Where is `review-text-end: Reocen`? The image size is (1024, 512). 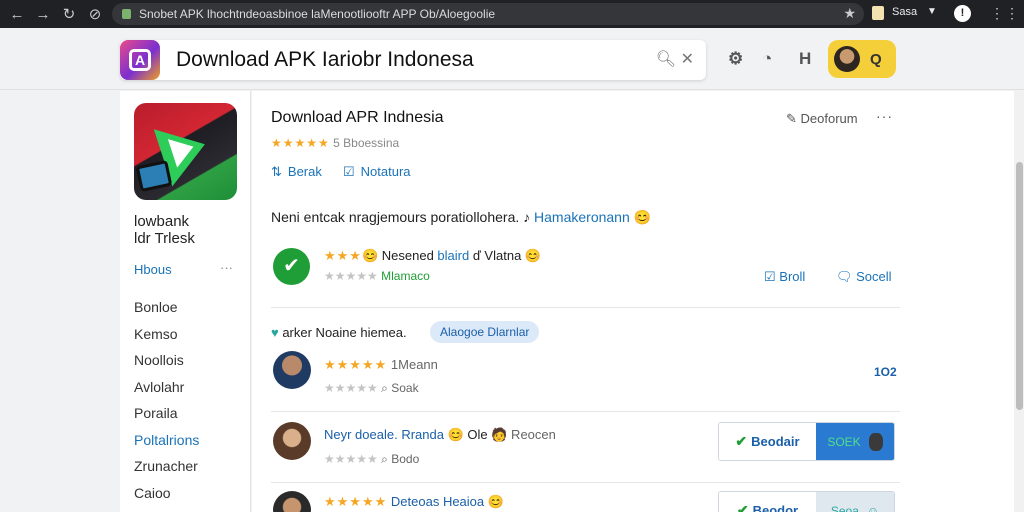 review-text-end: Reocen is located at coordinates (531, 434).